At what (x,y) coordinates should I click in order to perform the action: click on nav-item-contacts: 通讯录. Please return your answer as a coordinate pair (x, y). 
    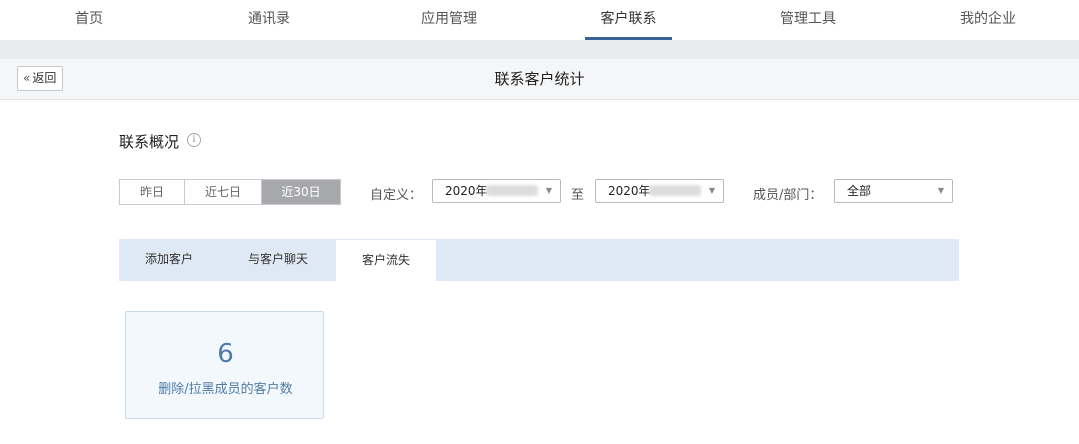
    Looking at the image, I should click on (269, 19).